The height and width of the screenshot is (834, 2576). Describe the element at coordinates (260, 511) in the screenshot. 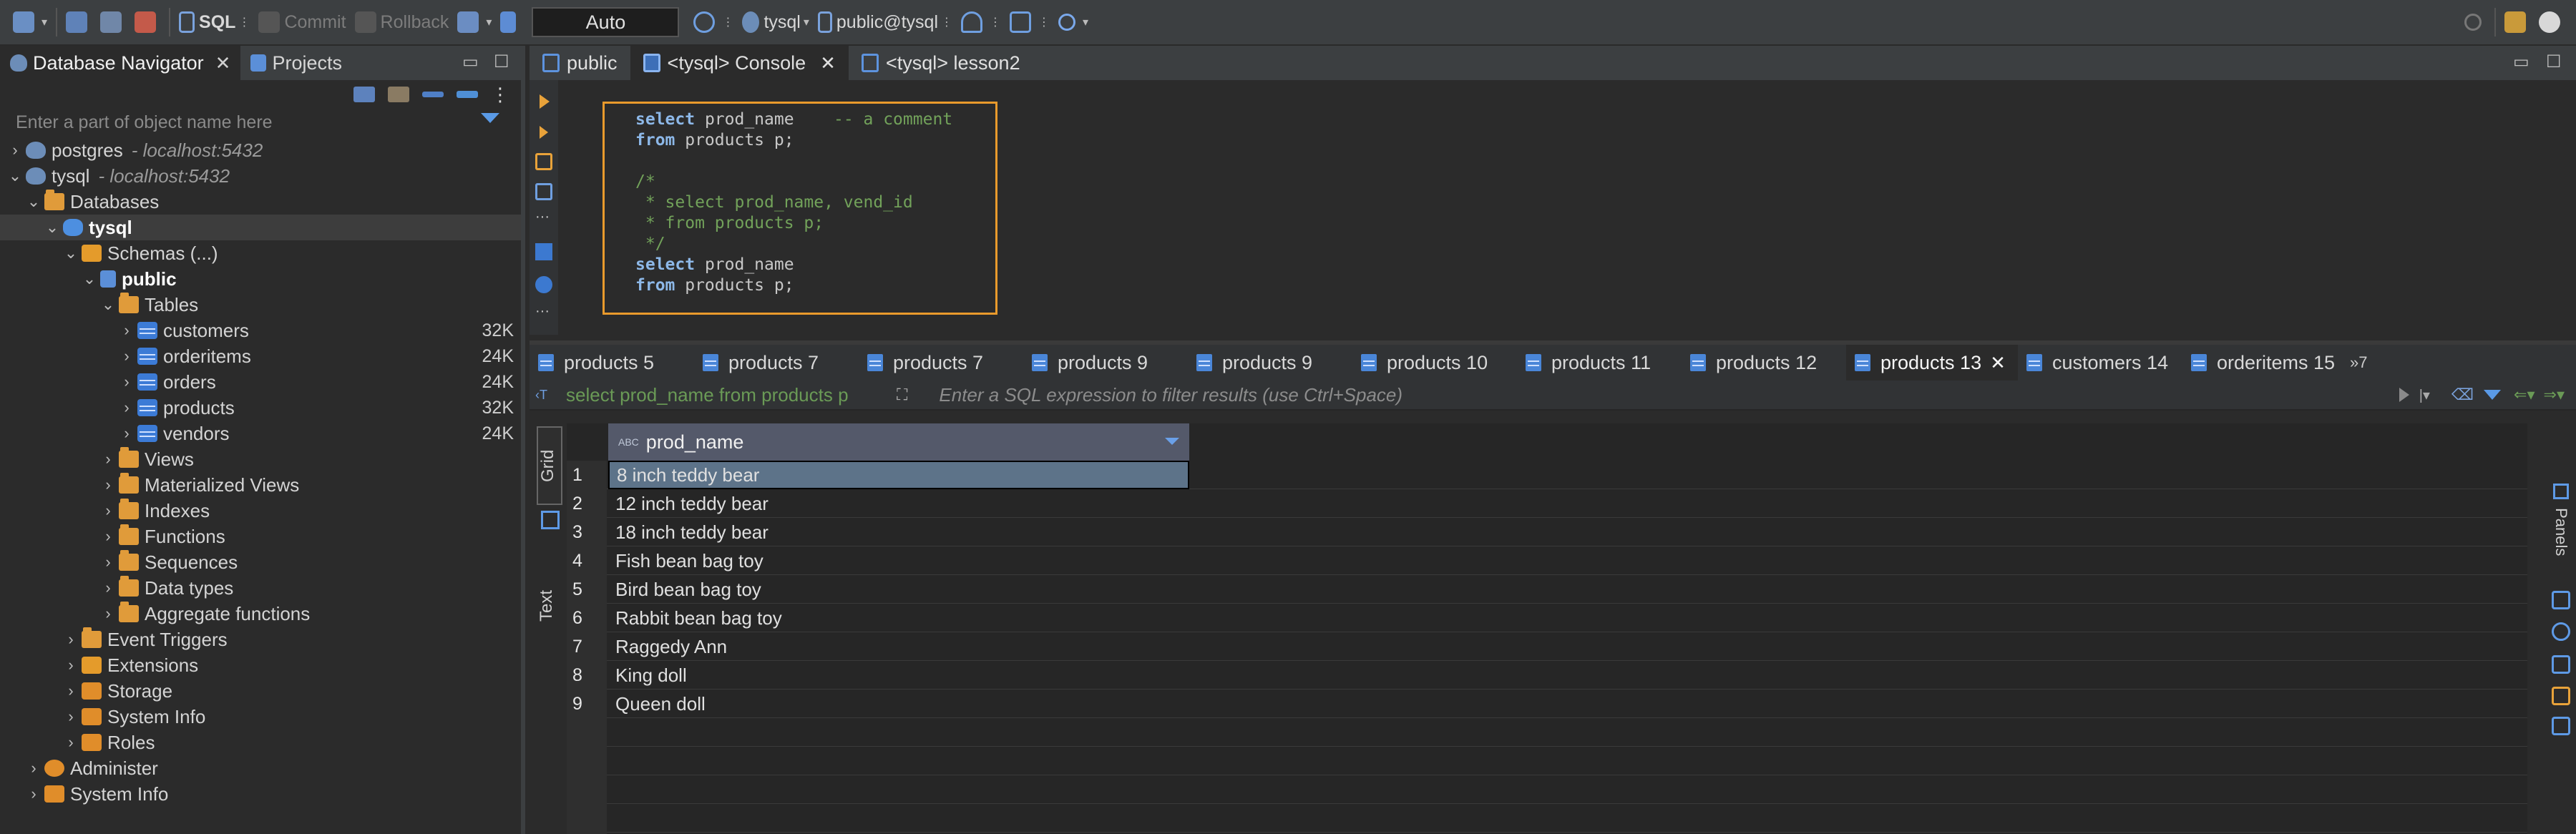

I see `tree-item-folder-indexes: › Indexes` at that location.